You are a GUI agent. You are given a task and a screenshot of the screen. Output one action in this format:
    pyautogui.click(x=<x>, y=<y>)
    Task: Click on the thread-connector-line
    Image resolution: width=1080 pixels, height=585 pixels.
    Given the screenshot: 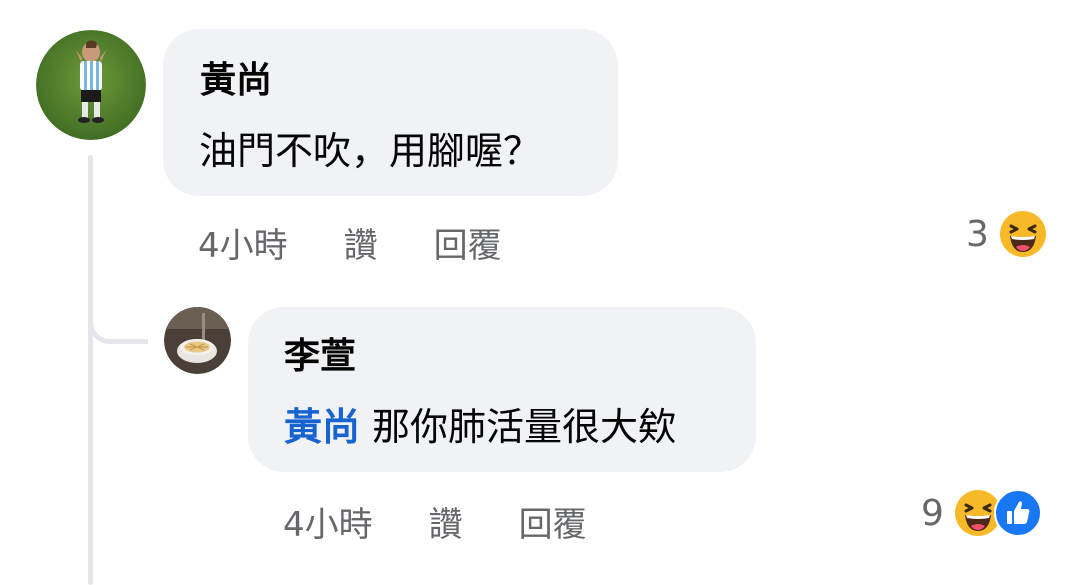 What is the action you would take?
    pyautogui.click(x=90, y=370)
    